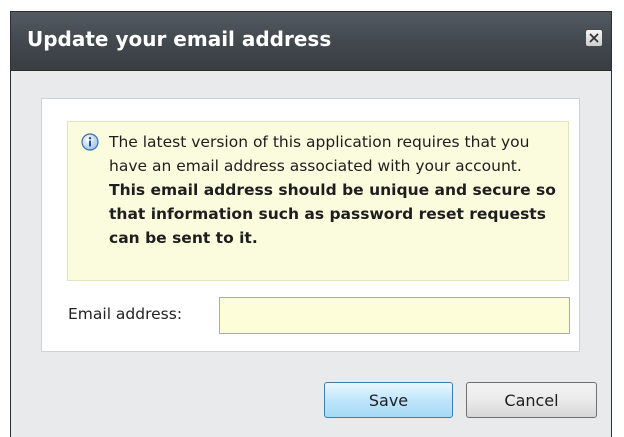 This screenshot has height=437, width=624. I want to click on save-button: Save, so click(388, 400).